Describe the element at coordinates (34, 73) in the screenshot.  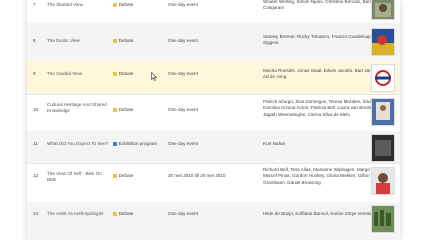
I see `row-number: 9` at that location.